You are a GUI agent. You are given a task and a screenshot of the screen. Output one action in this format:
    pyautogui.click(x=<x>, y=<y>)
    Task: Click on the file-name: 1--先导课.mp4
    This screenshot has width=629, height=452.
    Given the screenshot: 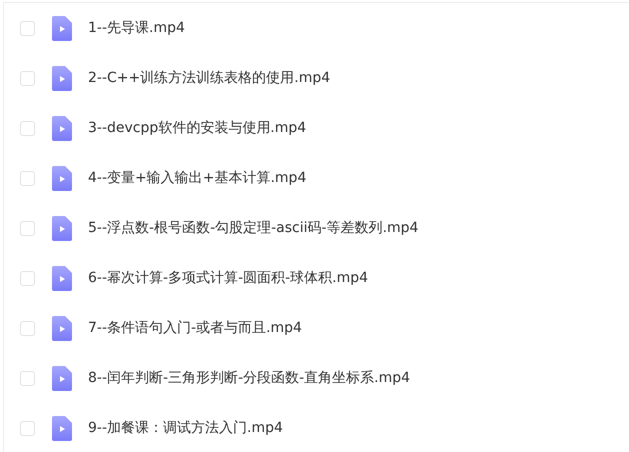 What is the action you would take?
    pyautogui.click(x=136, y=28)
    